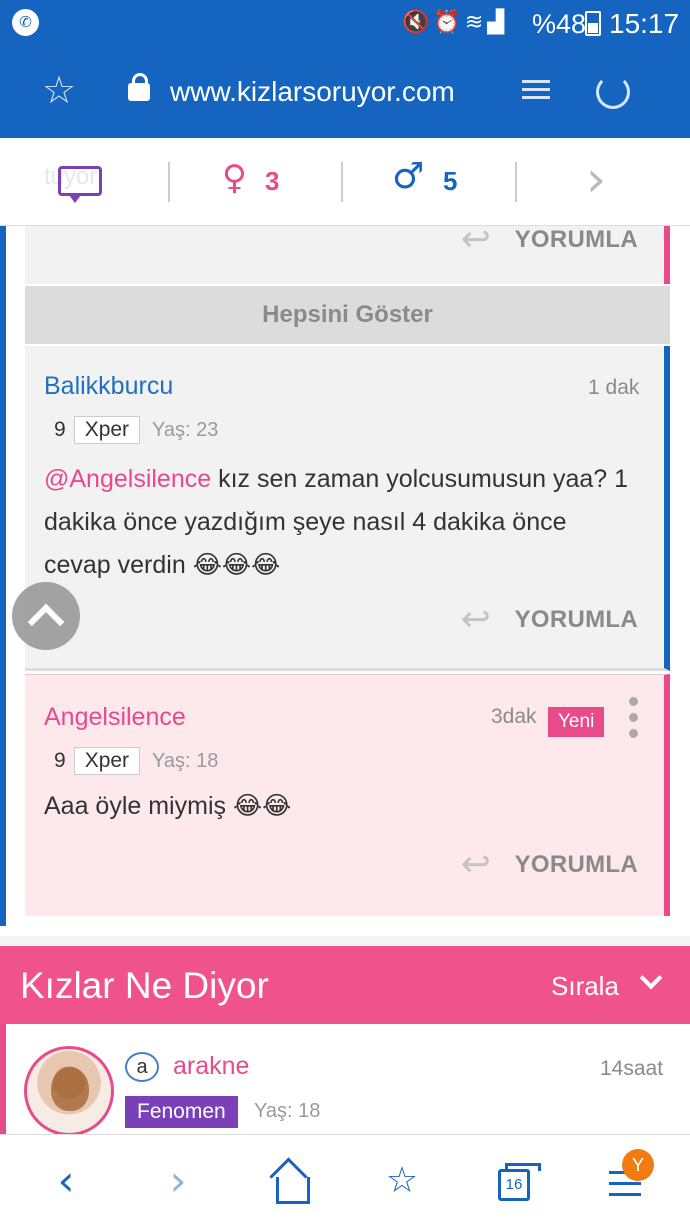  What do you see at coordinates (290, 1183) in the screenshot?
I see `home-icon` at bounding box center [290, 1183].